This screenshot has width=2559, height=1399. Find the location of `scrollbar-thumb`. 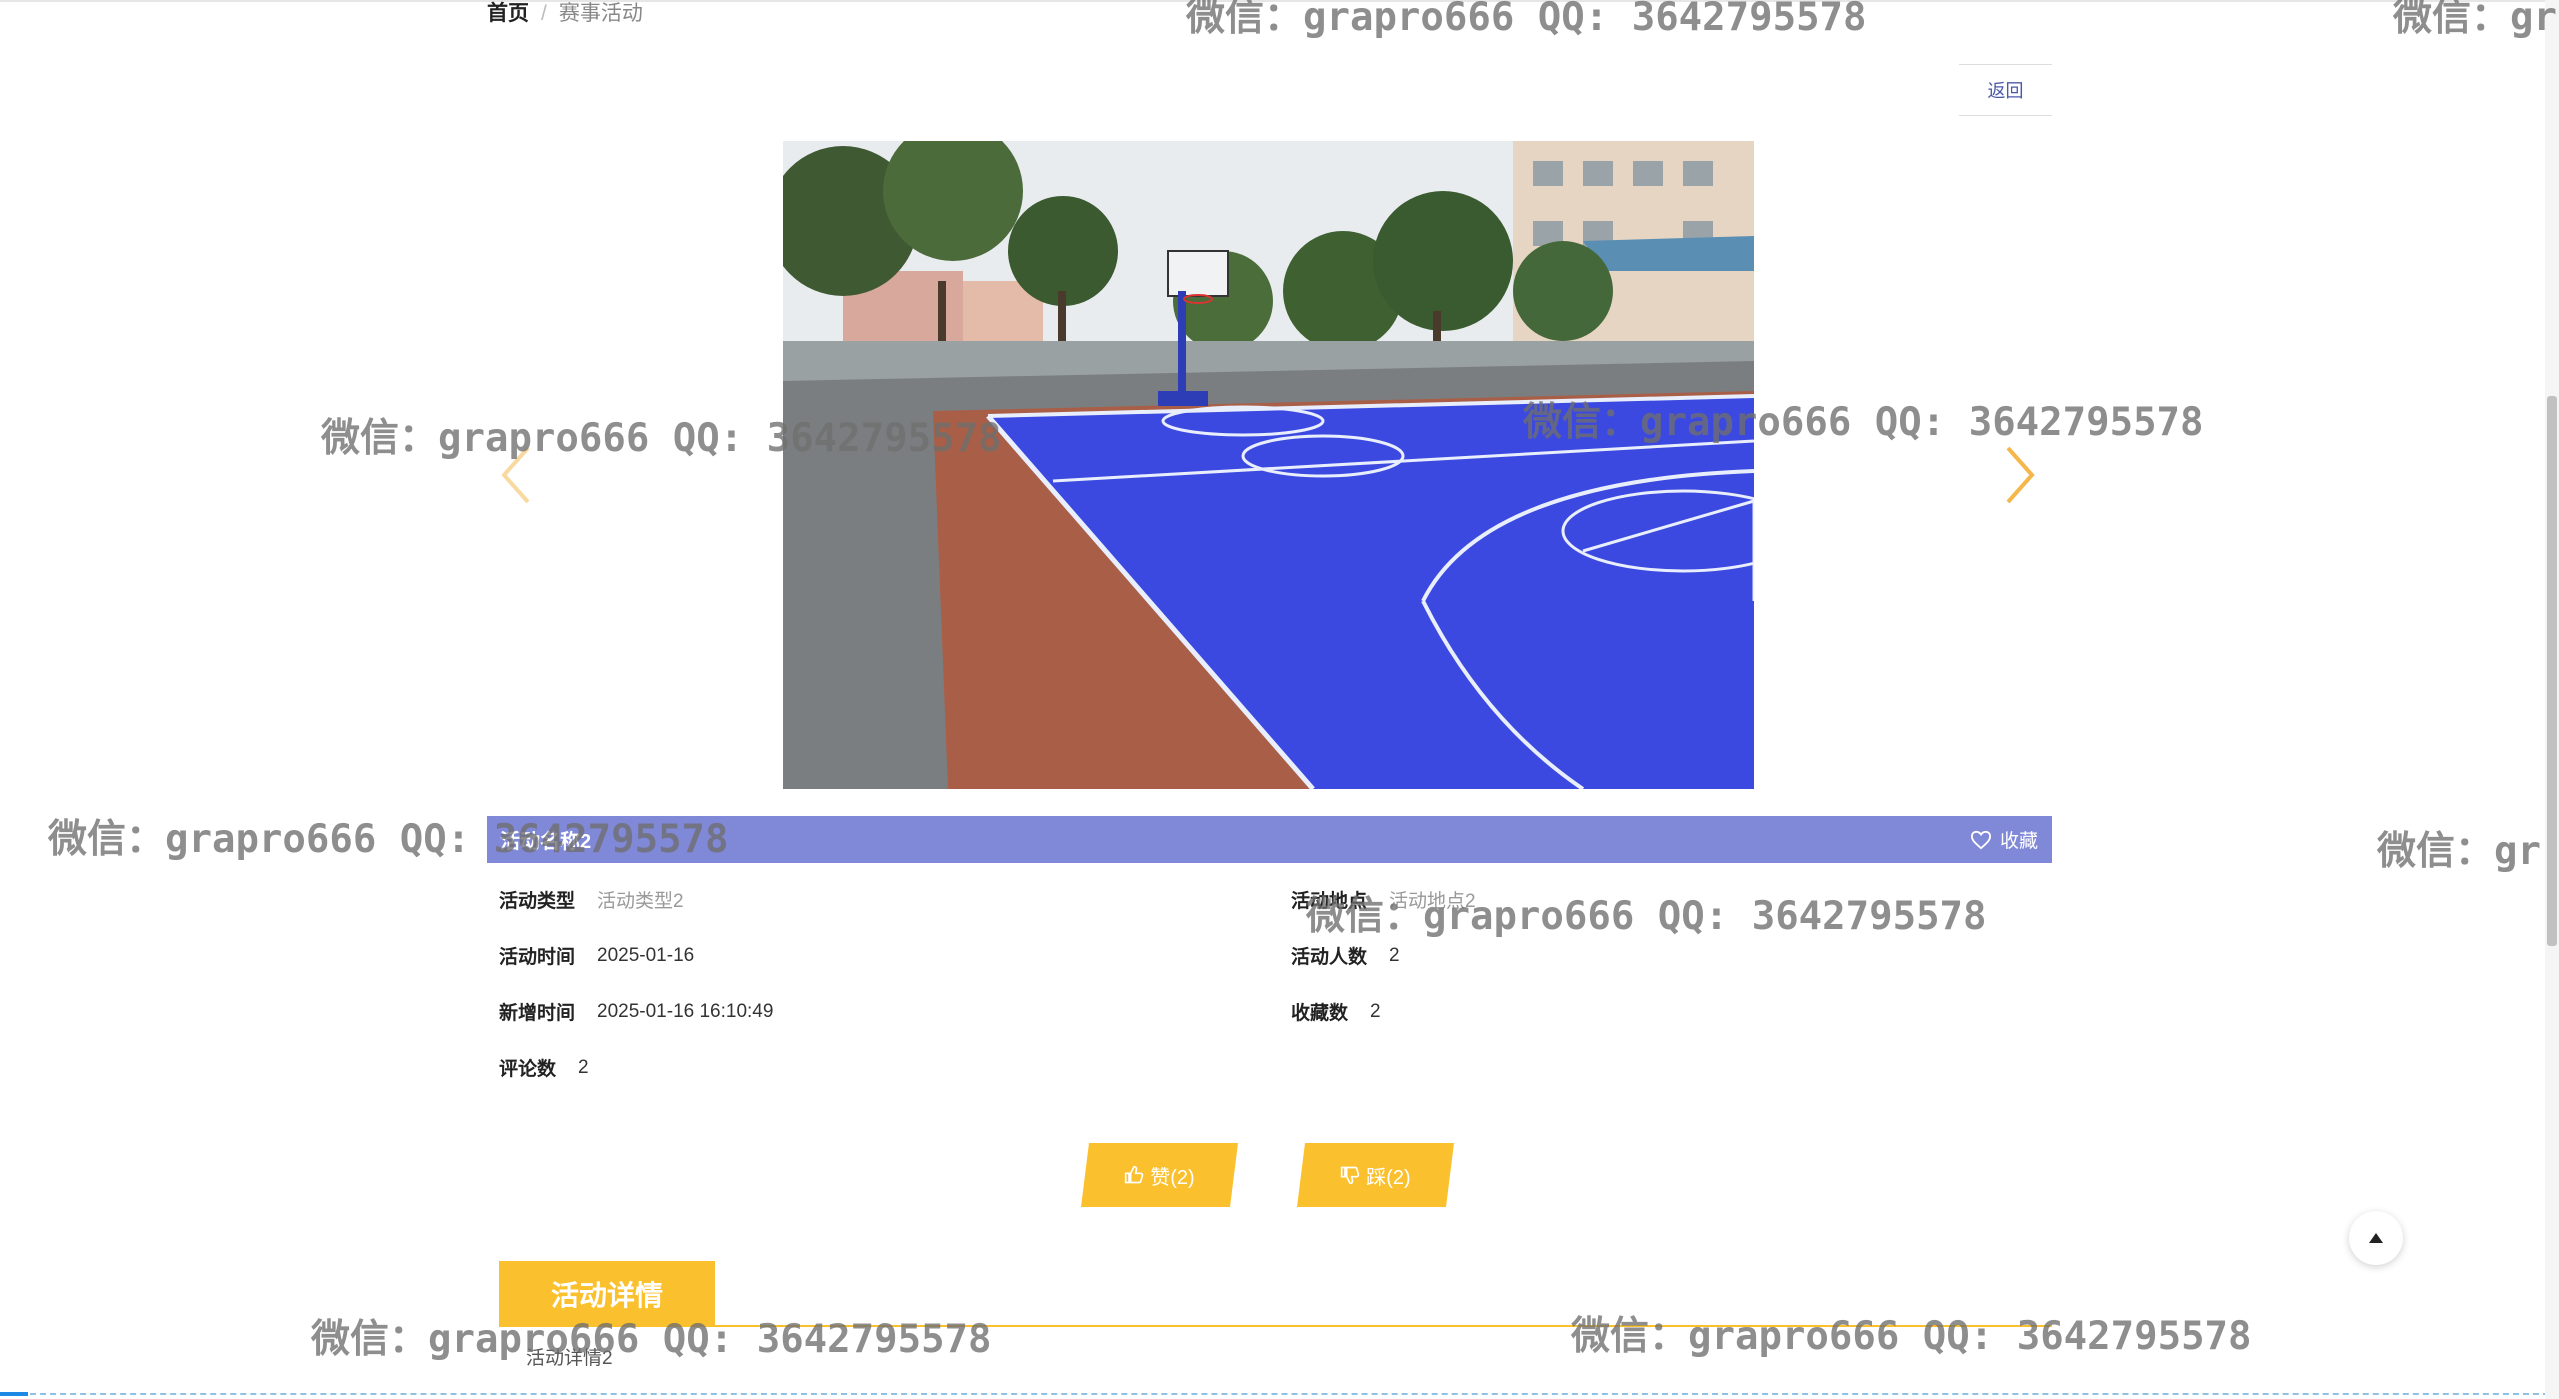

scrollbar-thumb is located at coordinates (2552, 671).